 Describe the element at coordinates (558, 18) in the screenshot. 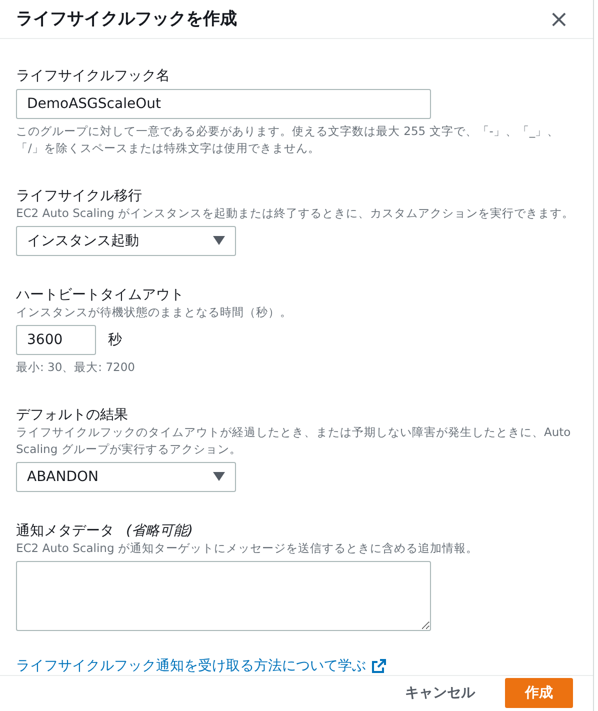

I see `close-button: ×` at that location.